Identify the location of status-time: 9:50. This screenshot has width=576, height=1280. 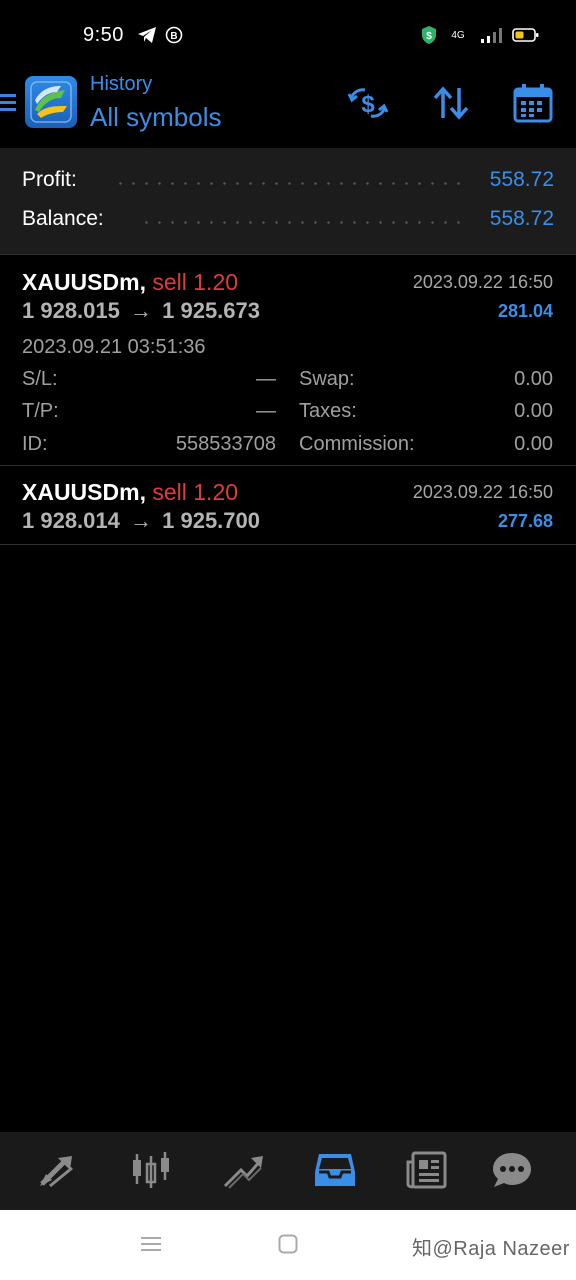
(103, 35).